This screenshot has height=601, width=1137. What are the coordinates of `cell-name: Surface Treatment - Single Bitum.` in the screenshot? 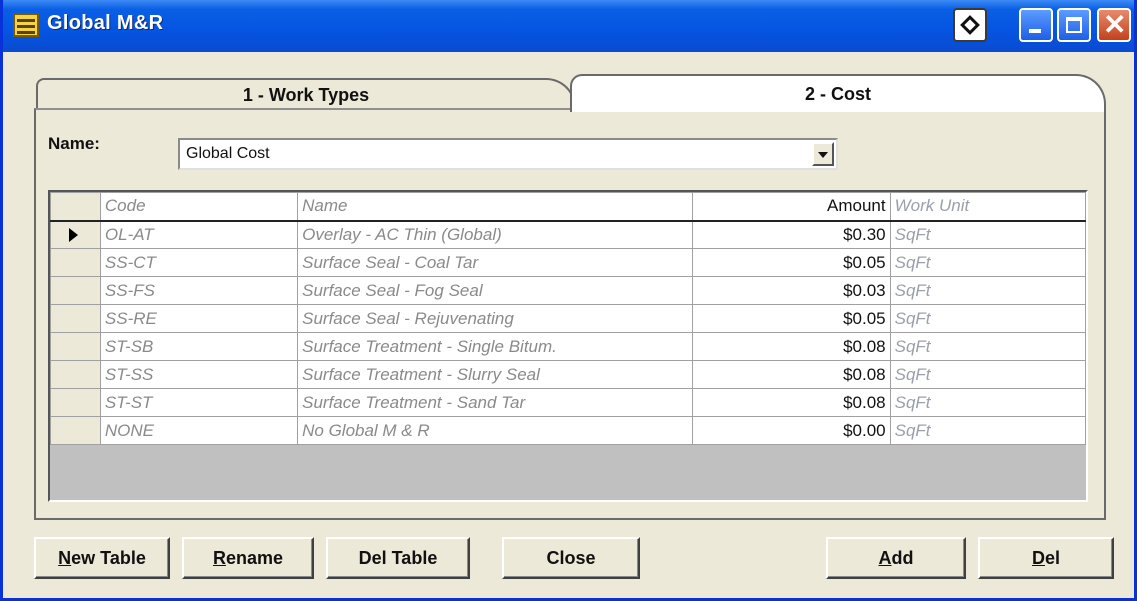 It's located at (495, 346).